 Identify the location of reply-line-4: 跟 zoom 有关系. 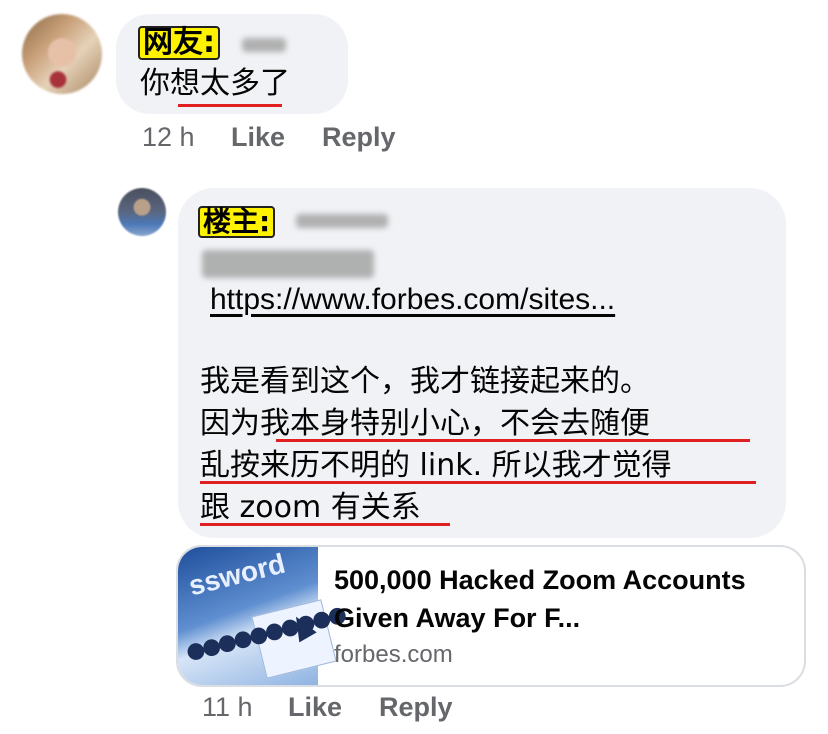
(310, 507).